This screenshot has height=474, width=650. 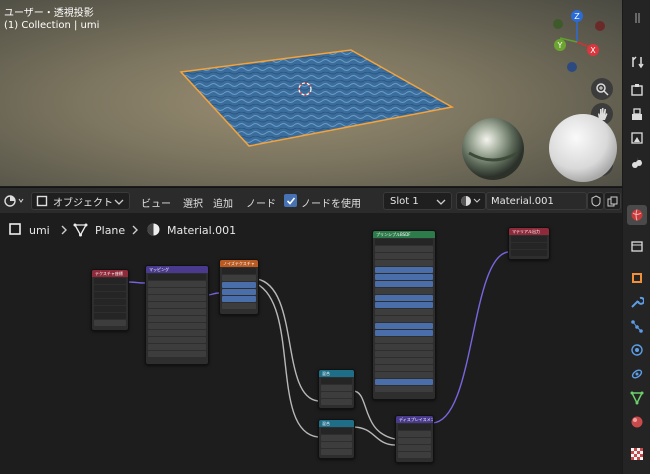 I want to click on node-mix1-title: 混合, so click(x=336, y=373).